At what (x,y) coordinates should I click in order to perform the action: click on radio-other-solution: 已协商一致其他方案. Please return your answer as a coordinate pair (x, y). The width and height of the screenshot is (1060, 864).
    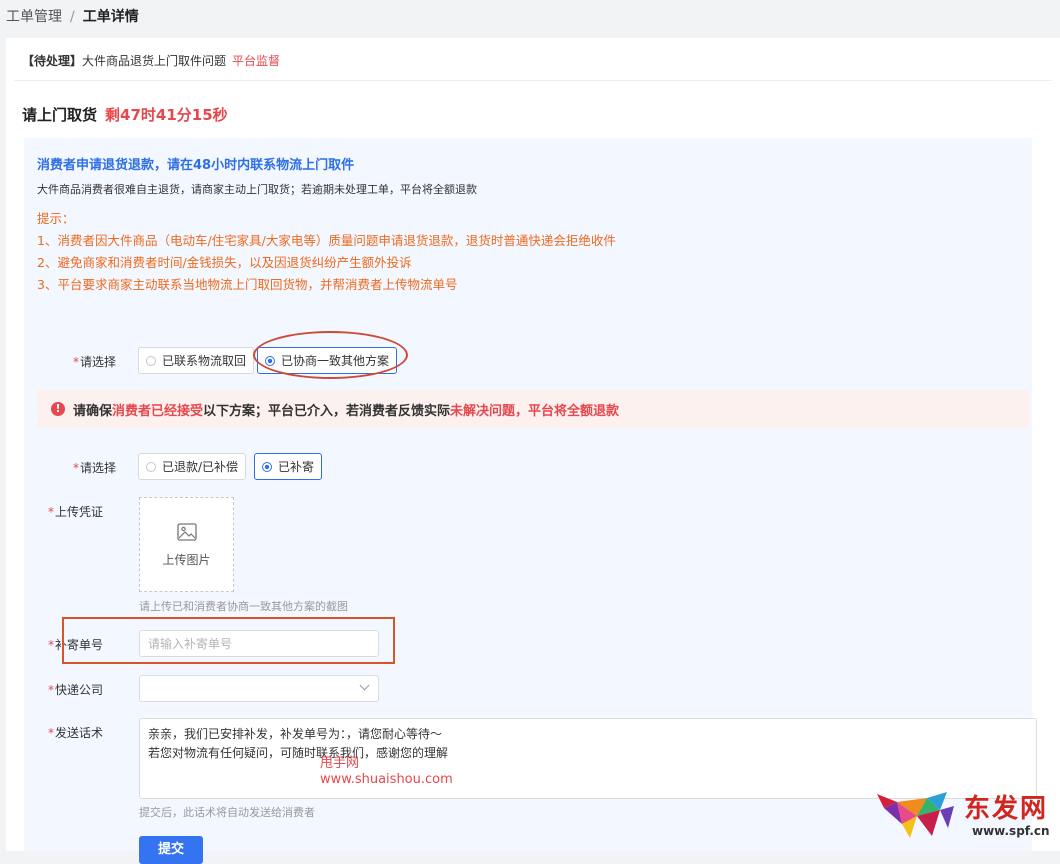
    Looking at the image, I should click on (327, 360).